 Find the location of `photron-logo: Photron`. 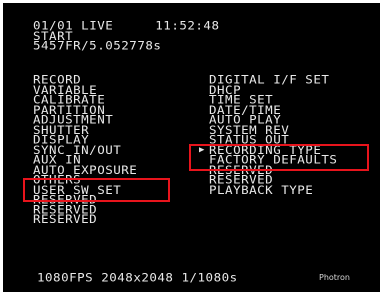

photron-logo: Photron is located at coordinates (335, 277).